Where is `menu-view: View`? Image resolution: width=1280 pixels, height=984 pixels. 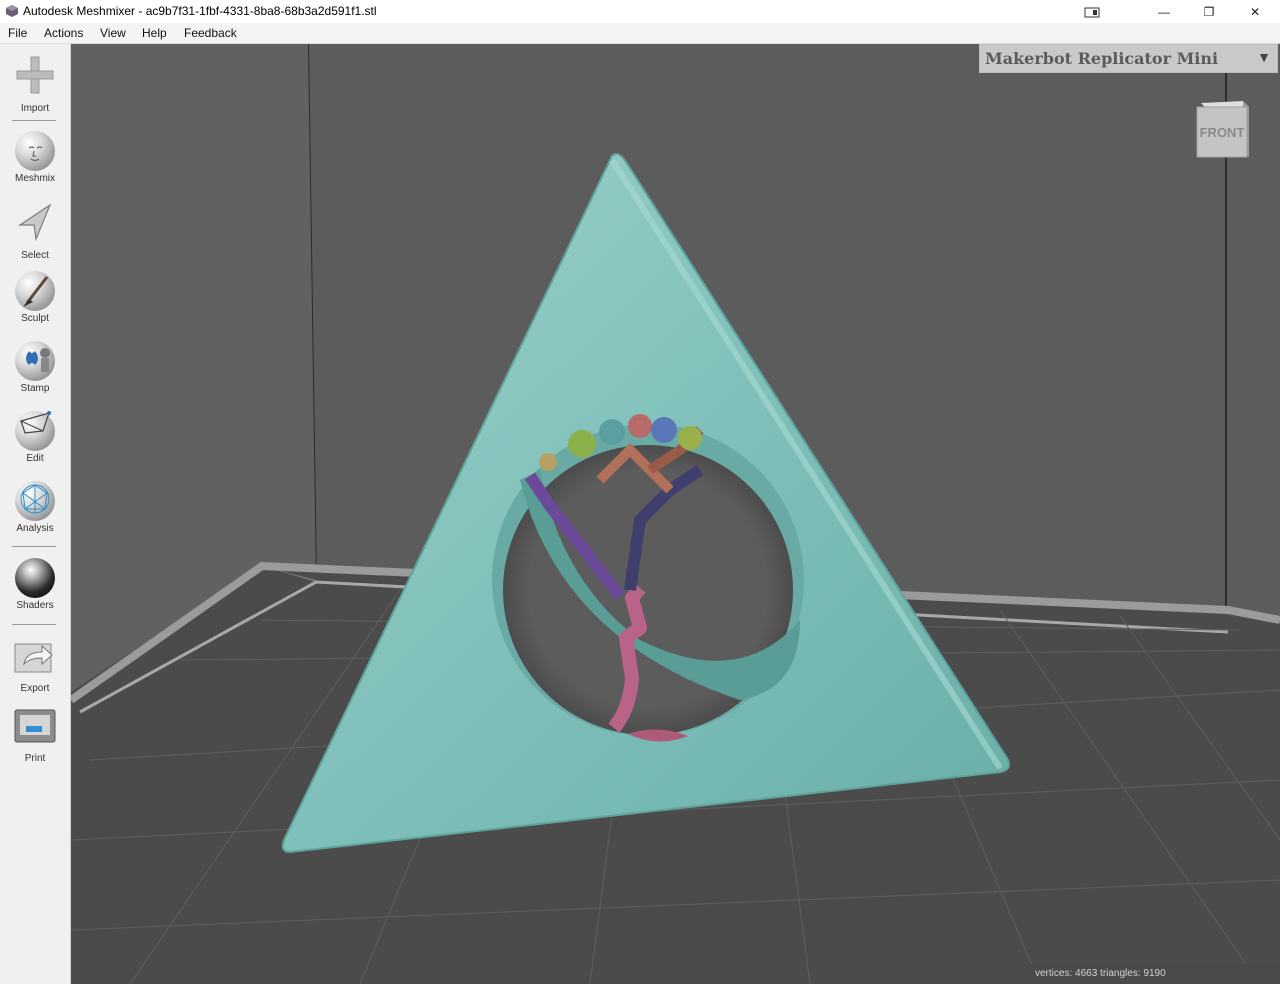
menu-view: View is located at coordinates (113, 33).